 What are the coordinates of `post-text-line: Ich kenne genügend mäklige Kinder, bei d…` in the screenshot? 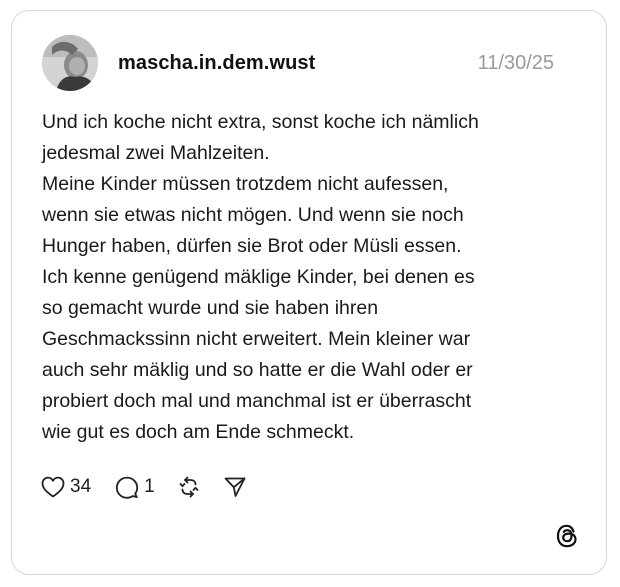 It's located at (258, 277).